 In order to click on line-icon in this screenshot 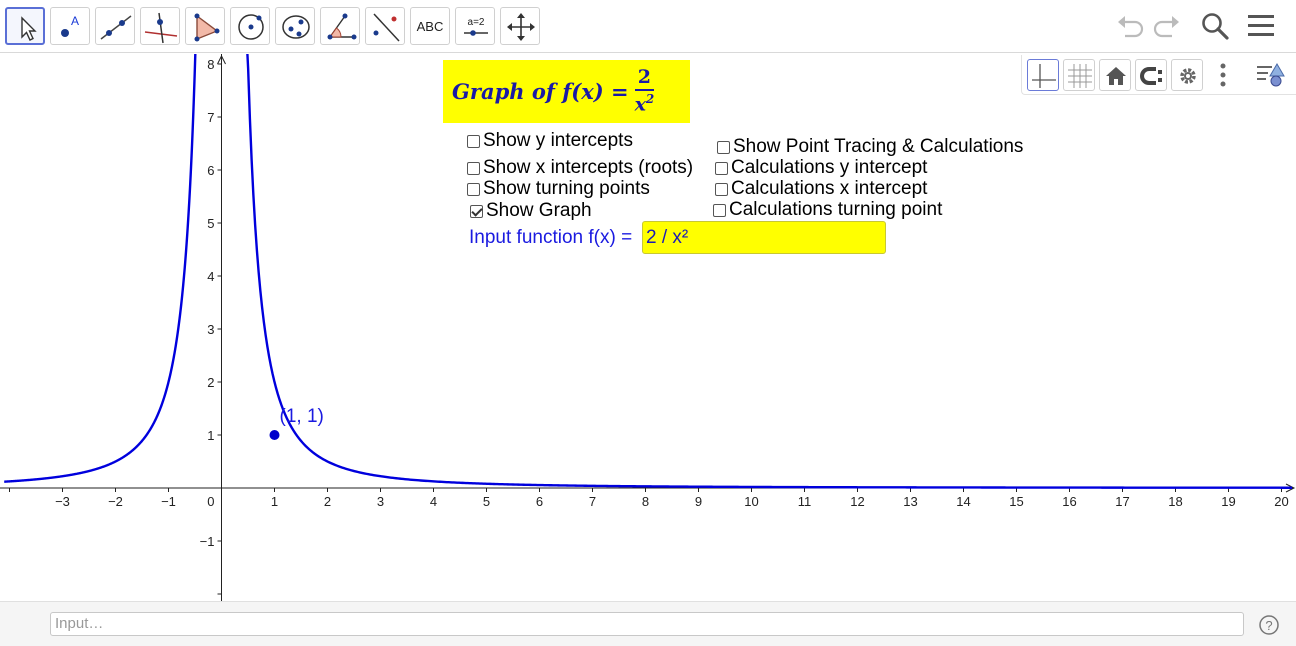, I will do `click(116, 27)`.